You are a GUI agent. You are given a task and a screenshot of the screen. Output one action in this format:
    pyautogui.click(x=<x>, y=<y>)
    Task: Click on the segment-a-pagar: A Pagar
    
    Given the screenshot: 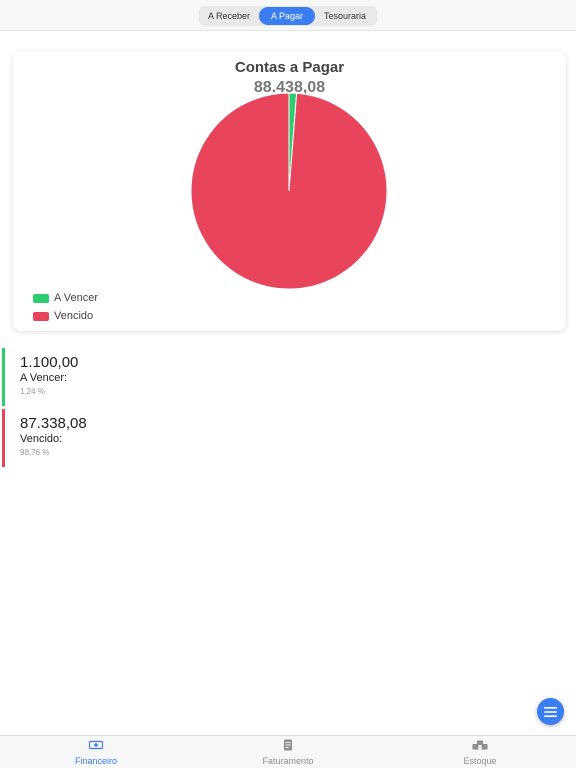 What is the action you would take?
    pyautogui.click(x=287, y=16)
    